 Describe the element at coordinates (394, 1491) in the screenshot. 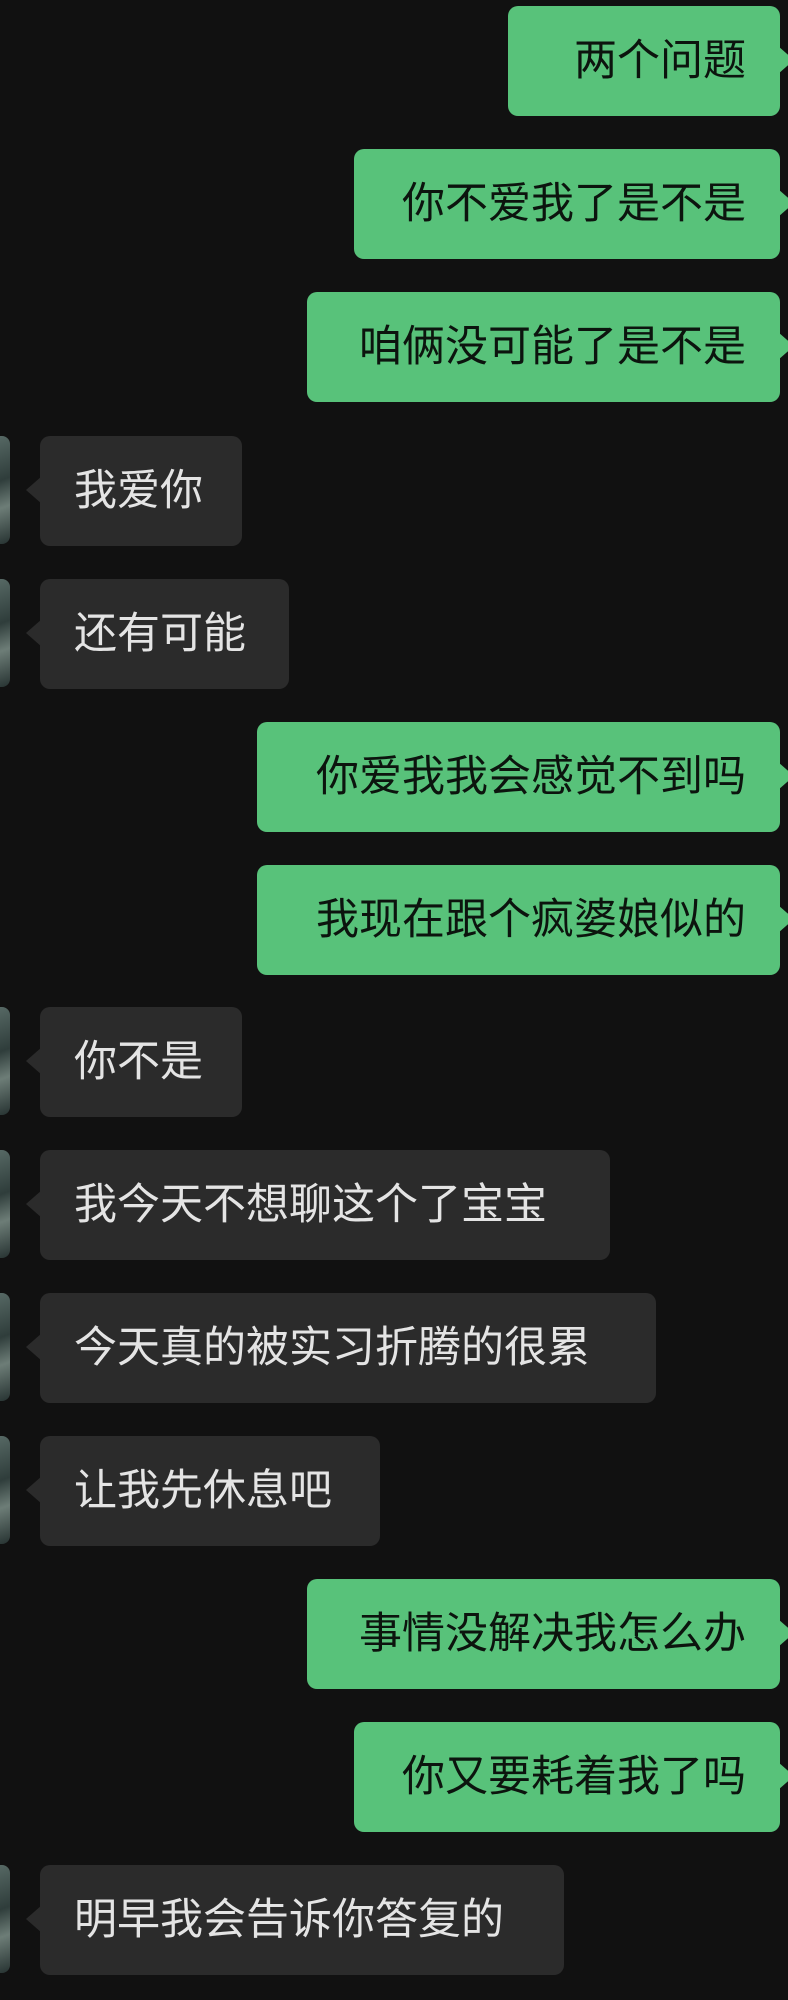

I see `message-incoming: 让我先休息吧` at that location.